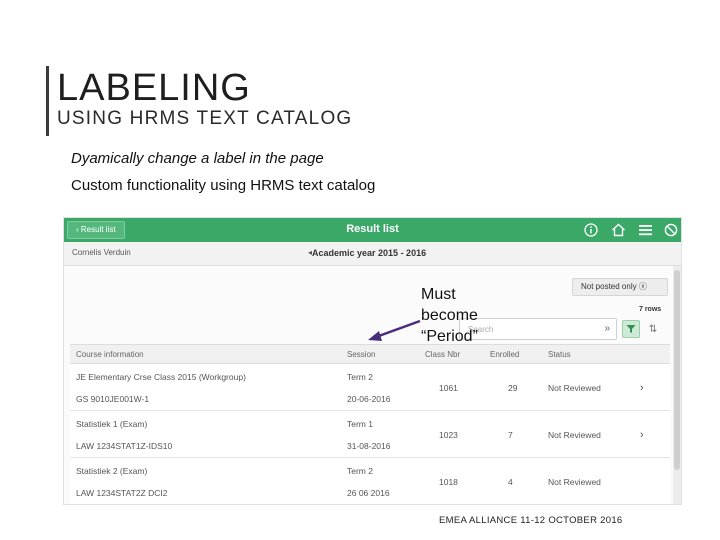 This screenshot has height=540, width=720. I want to click on column-header-status: Status, so click(559, 354).